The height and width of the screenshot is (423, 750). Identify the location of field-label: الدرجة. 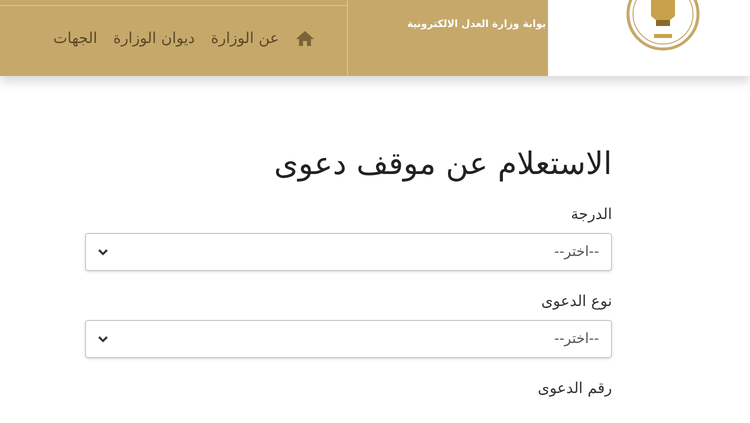
(591, 214).